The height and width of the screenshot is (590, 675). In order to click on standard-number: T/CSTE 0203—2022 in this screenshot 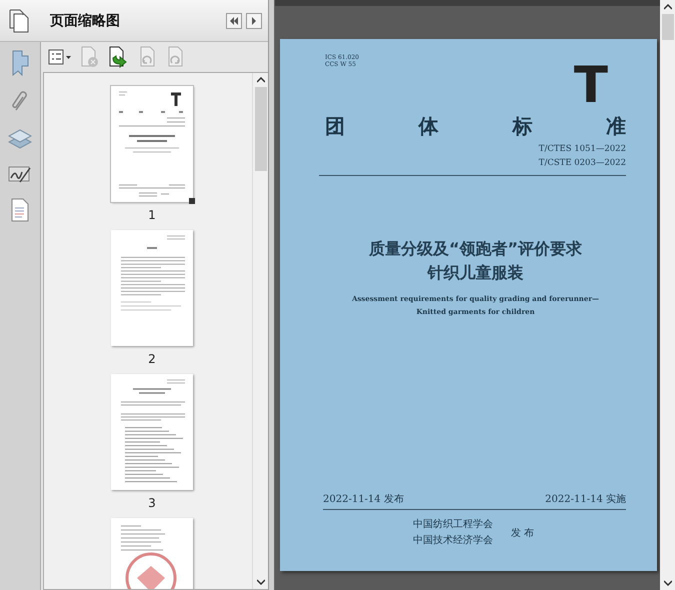, I will do `click(582, 163)`.